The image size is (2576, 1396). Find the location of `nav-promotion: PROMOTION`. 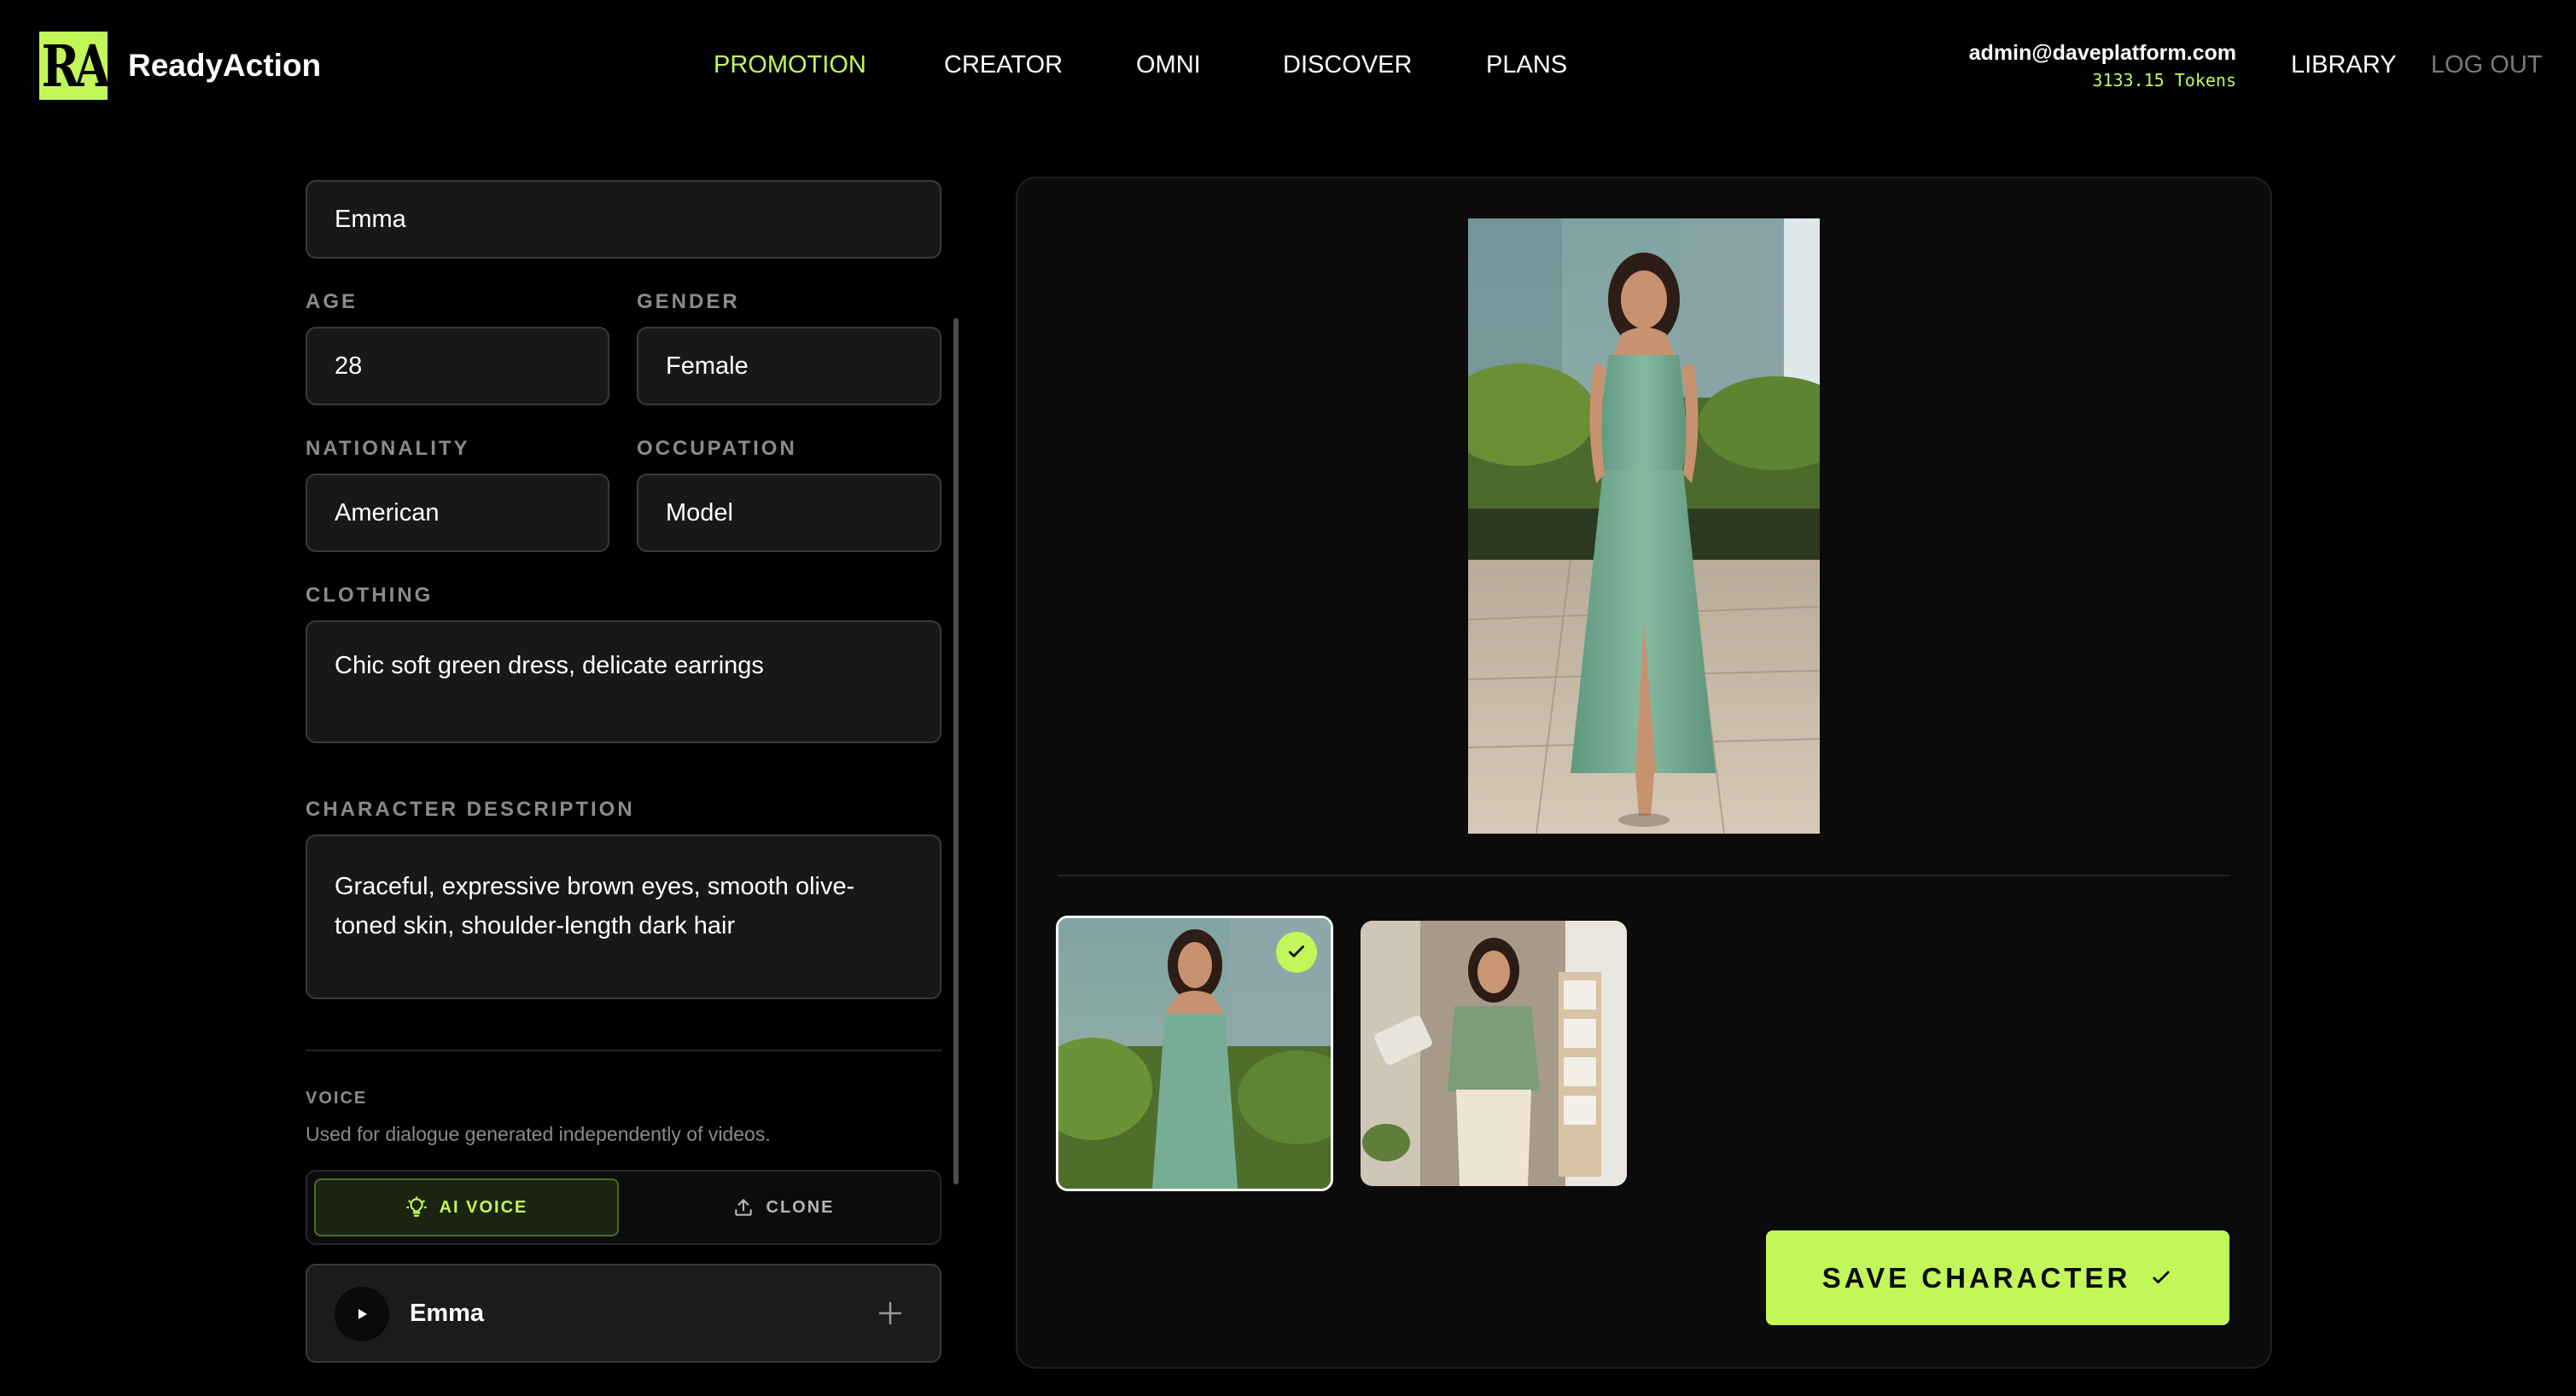

nav-promotion: PROMOTION is located at coordinates (790, 65).